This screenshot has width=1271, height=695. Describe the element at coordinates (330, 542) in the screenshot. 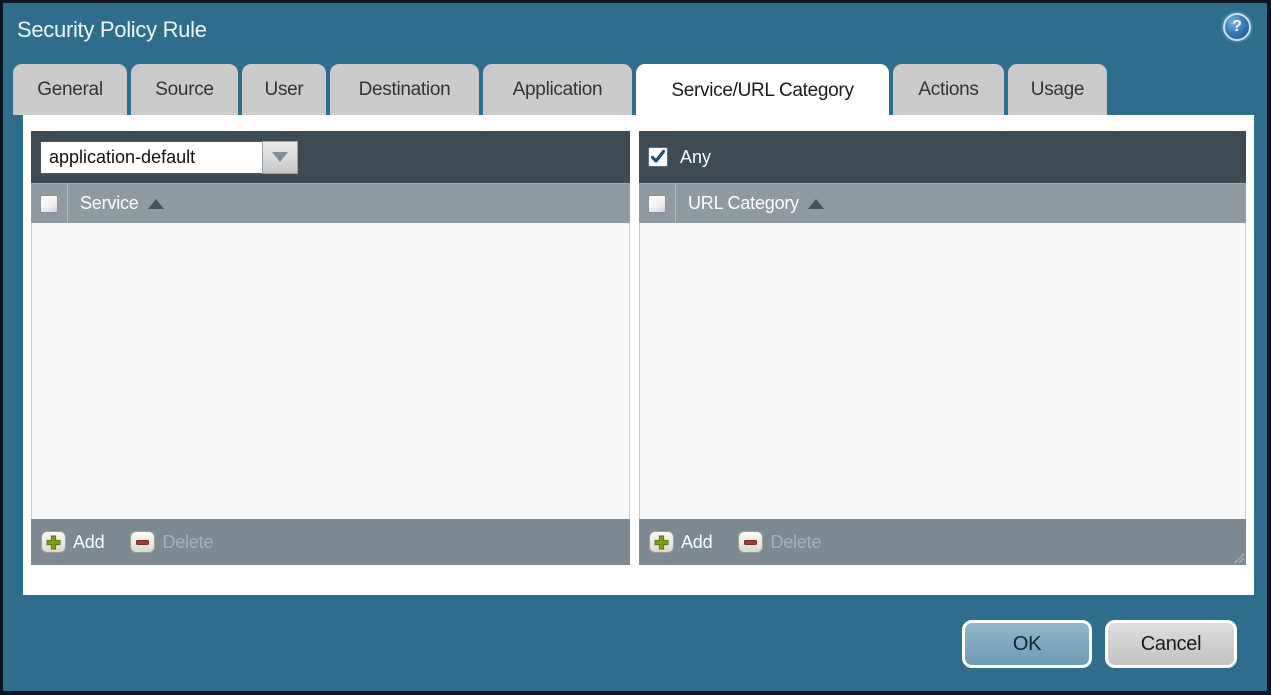

I see `service-footer: Add Delete` at that location.